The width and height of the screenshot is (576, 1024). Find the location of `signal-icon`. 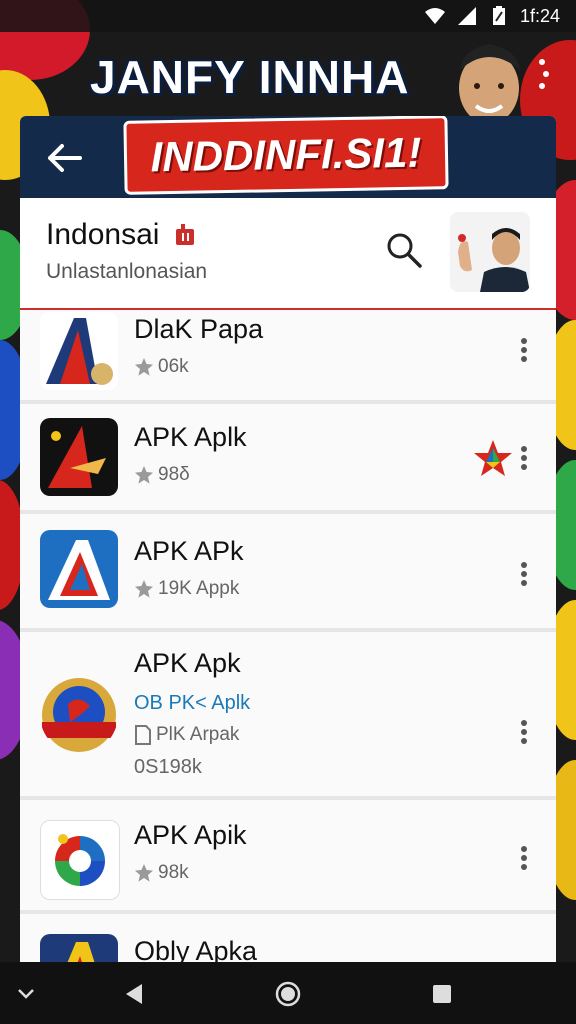

signal-icon is located at coordinates (467, 16).